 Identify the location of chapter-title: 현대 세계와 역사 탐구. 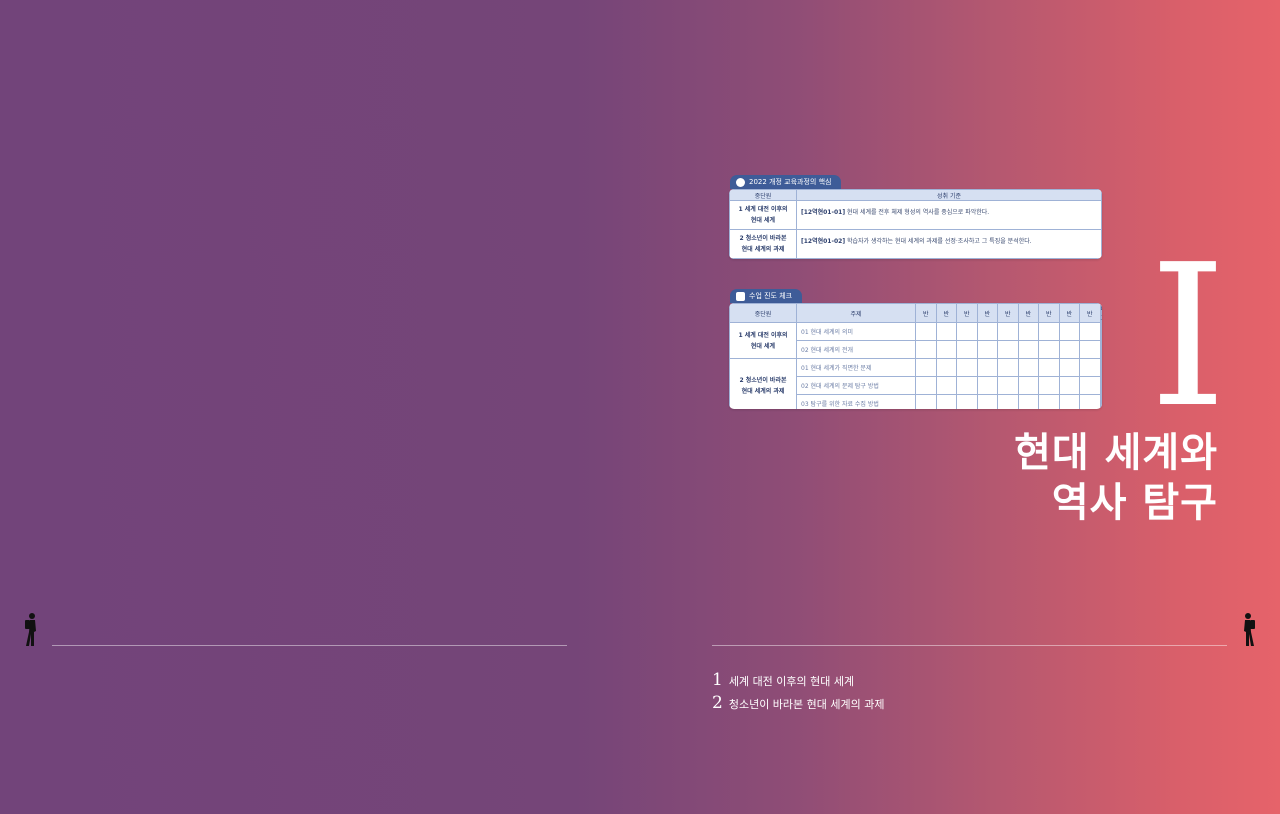
(1116, 478).